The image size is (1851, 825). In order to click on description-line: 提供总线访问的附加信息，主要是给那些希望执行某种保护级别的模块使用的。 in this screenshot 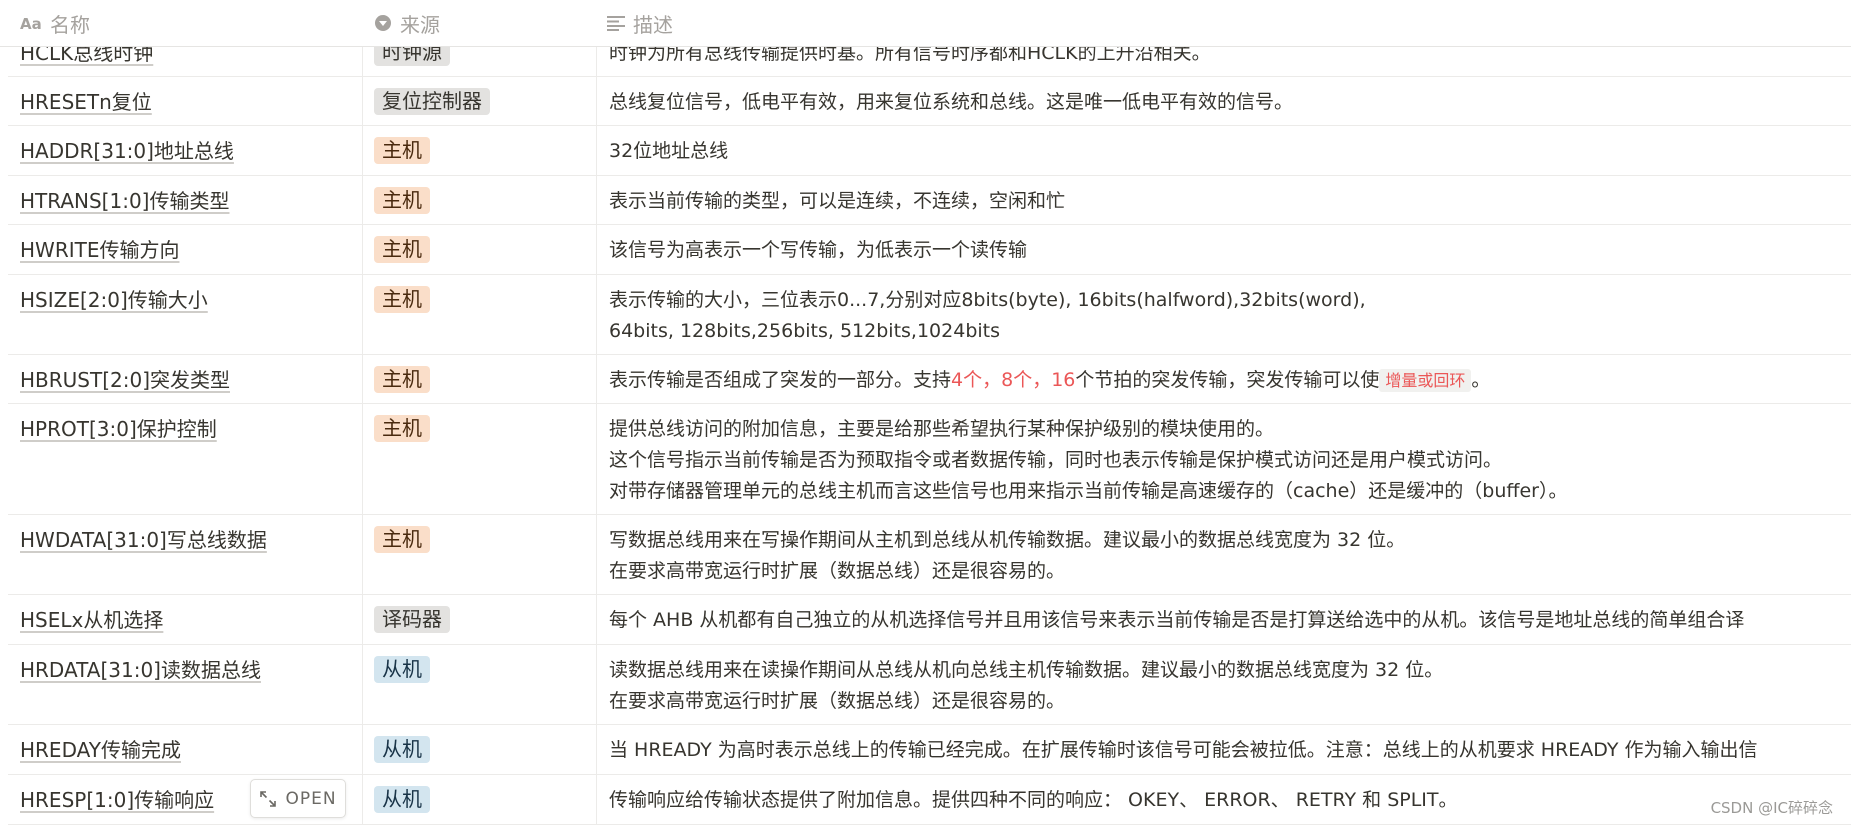, I will do `click(942, 429)`.